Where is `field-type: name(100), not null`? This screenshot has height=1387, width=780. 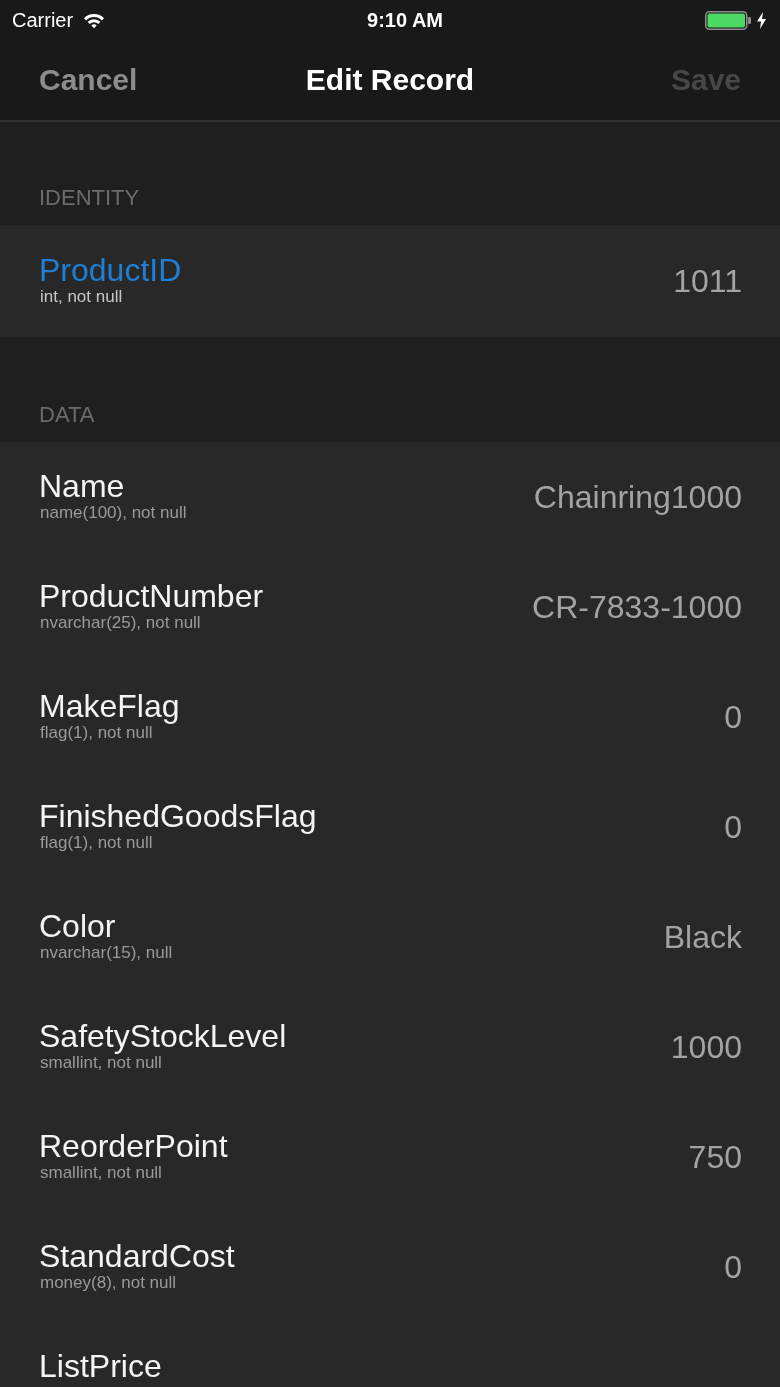
field-type: name(100), not null is located at coordinates (113, 513).